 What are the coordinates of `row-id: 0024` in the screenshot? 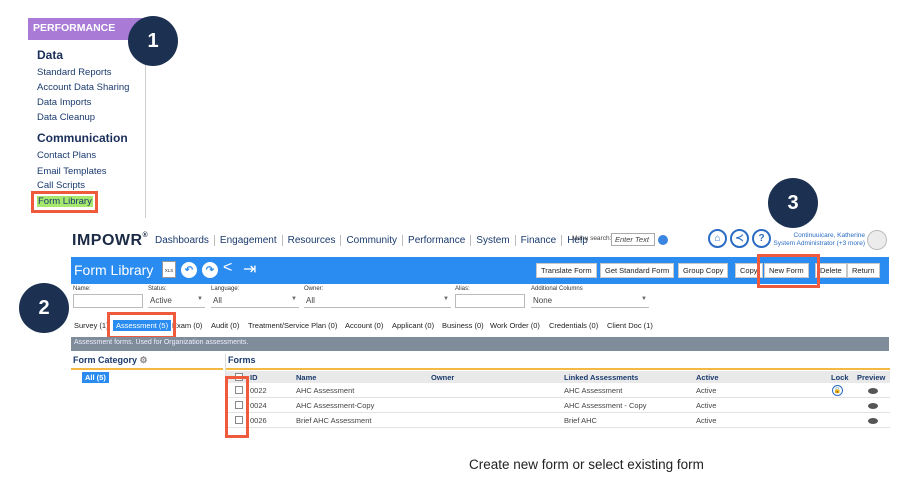 It's located at (258, 405).